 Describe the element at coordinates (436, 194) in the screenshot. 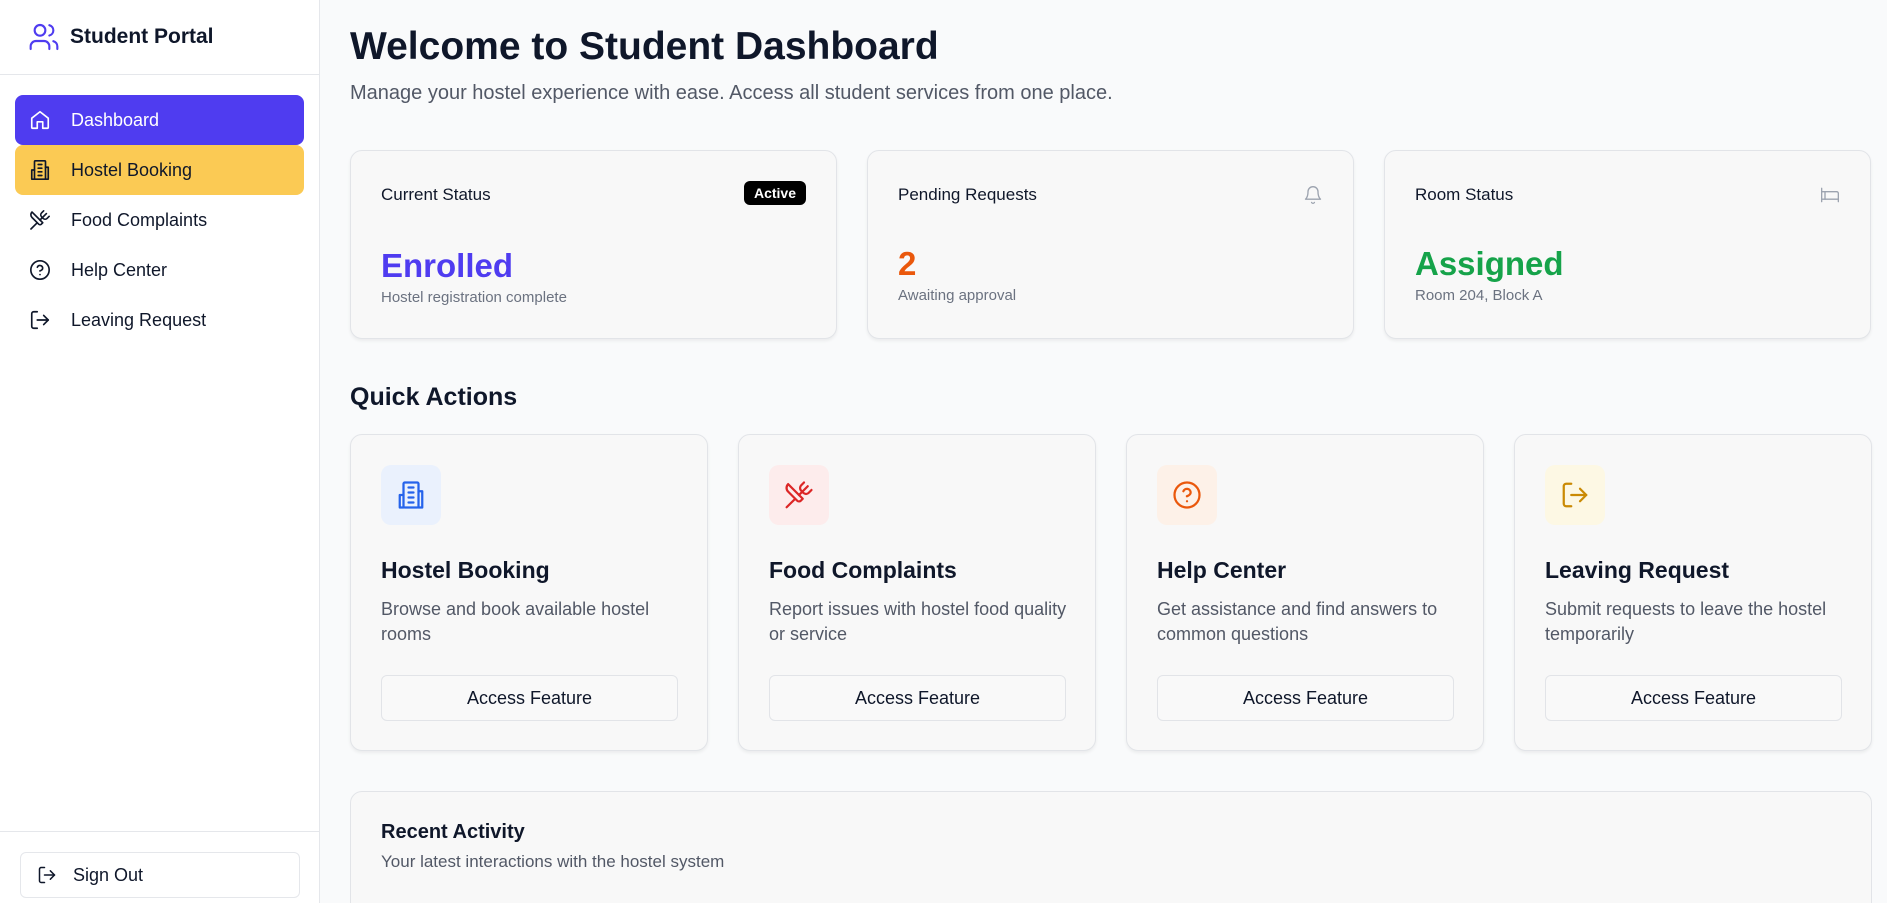

I see `card-label: Current Status` at that location.